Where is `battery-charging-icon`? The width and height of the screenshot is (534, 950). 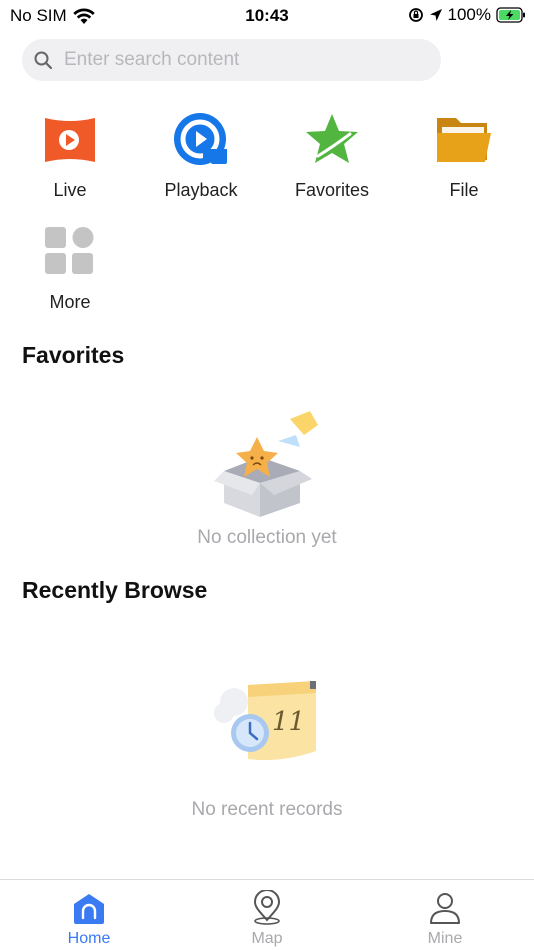 battery-charging-icon is located at coordinates (510, 15).